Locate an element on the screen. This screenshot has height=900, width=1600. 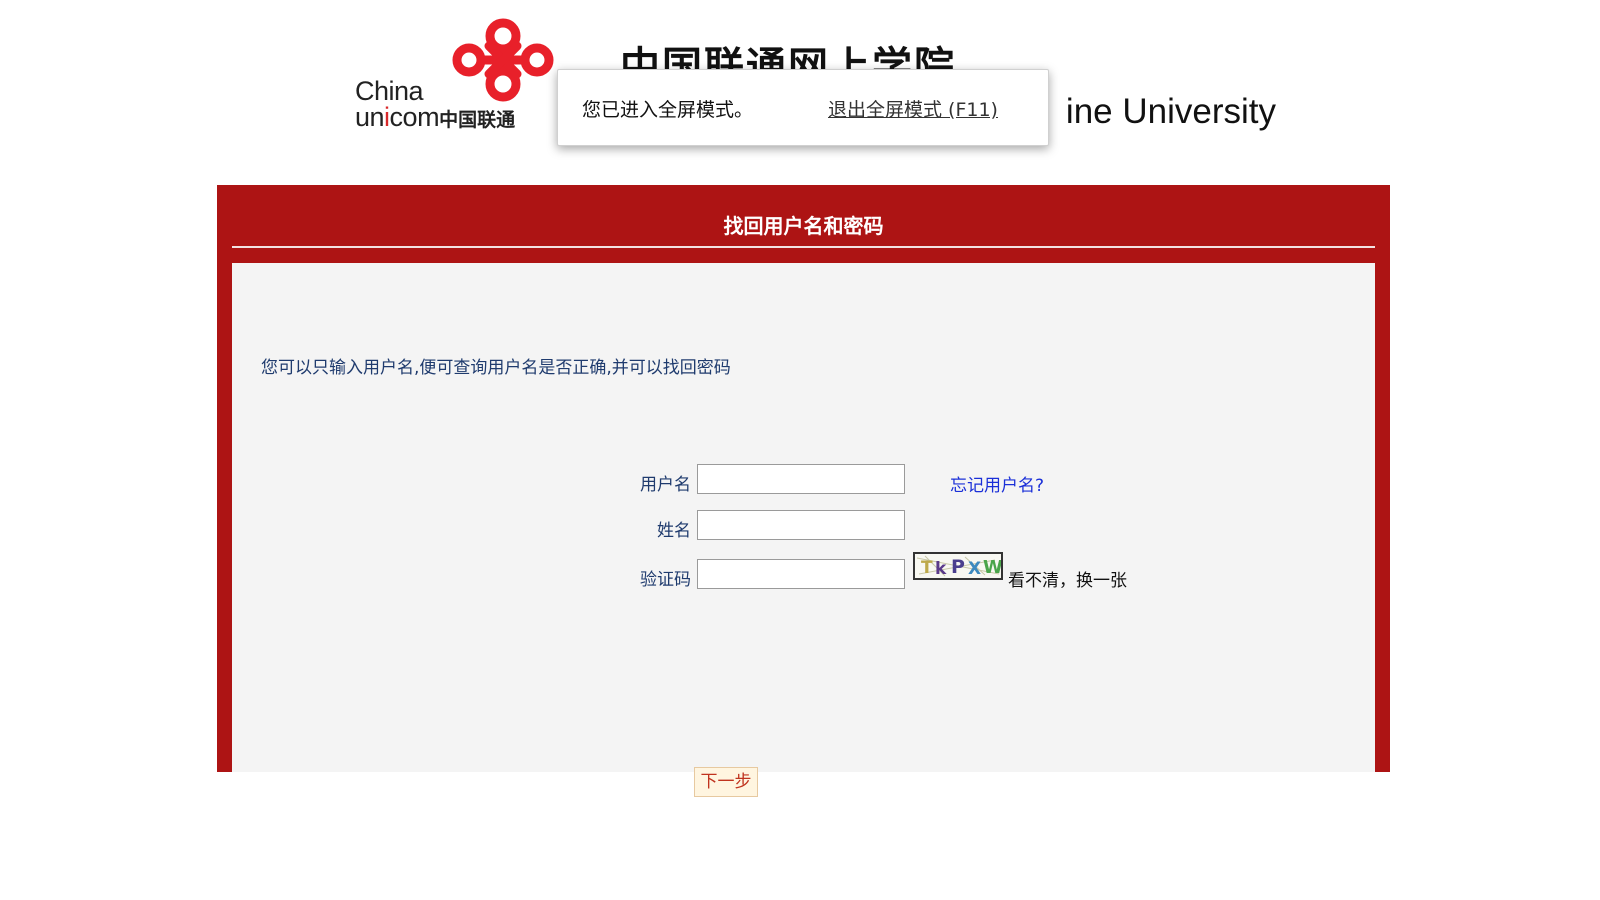
captcha-input is located at coordinates (801, 574).